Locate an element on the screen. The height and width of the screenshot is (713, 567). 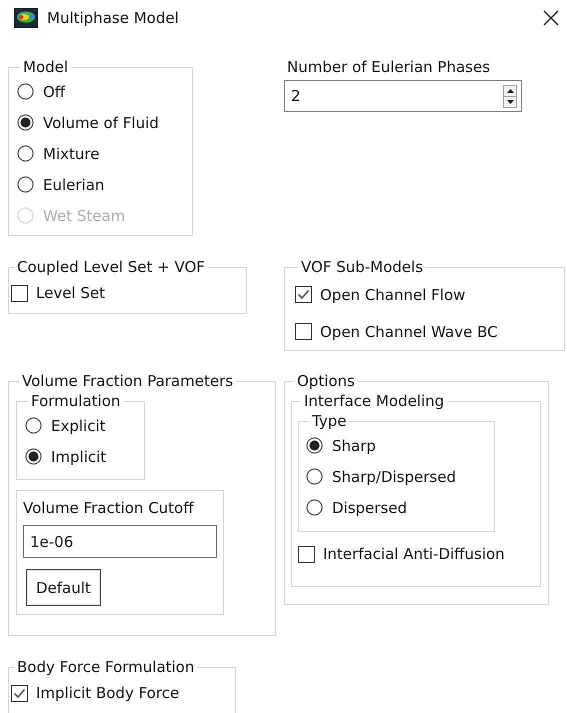
option-label: Wet Steam is located at coordinates (84, 215).